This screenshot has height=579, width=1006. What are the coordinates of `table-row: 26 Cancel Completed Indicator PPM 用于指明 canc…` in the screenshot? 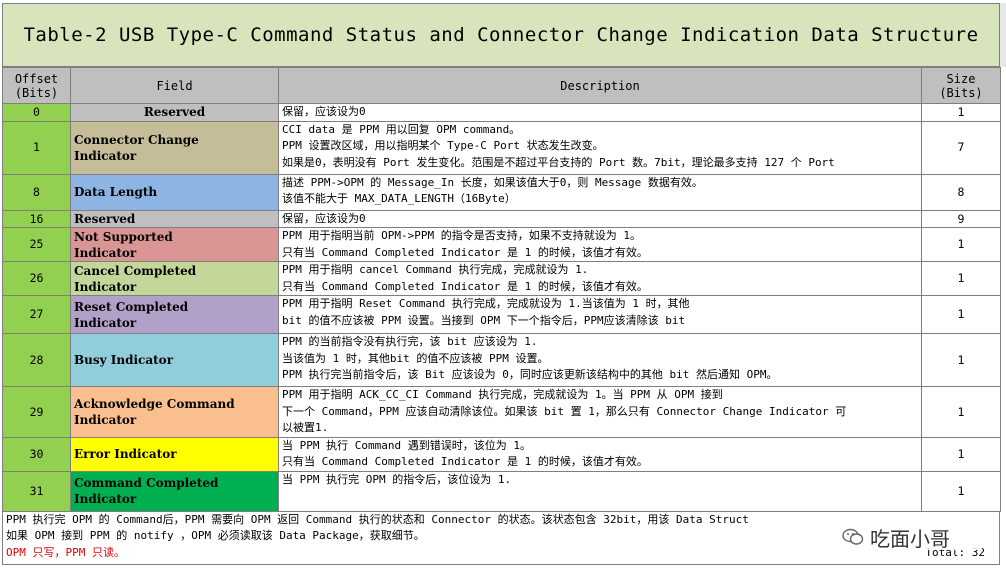 It's located at (501, 278).